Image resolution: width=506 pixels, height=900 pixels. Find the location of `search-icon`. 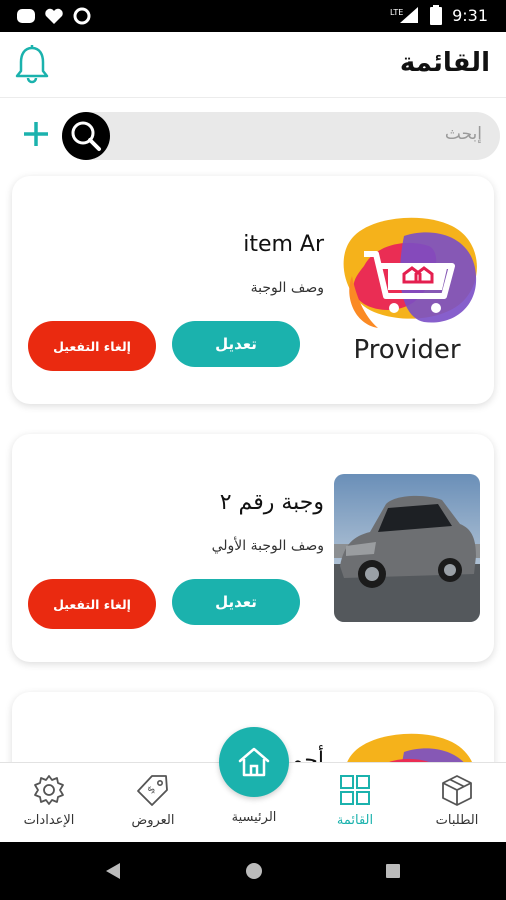

search-icon is located at coordinates (86, 136).